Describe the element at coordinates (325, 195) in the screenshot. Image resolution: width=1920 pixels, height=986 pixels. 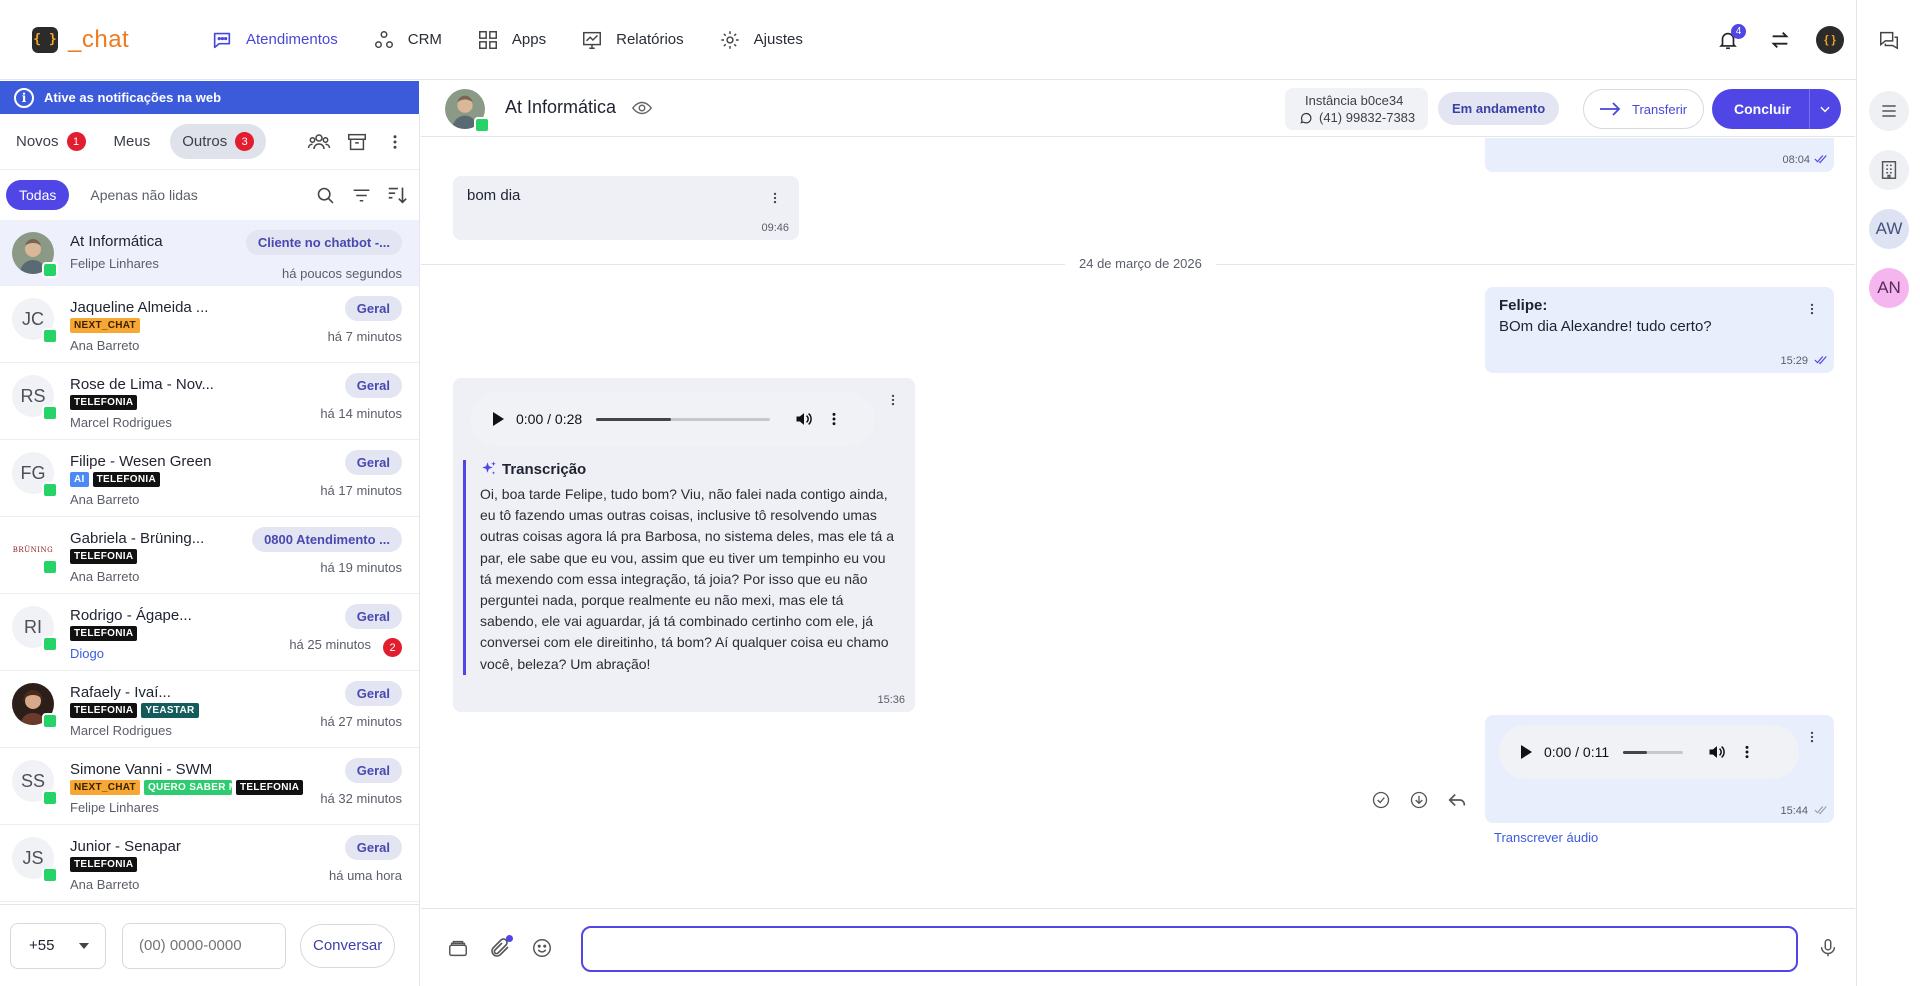
I see `search-button` at that location.